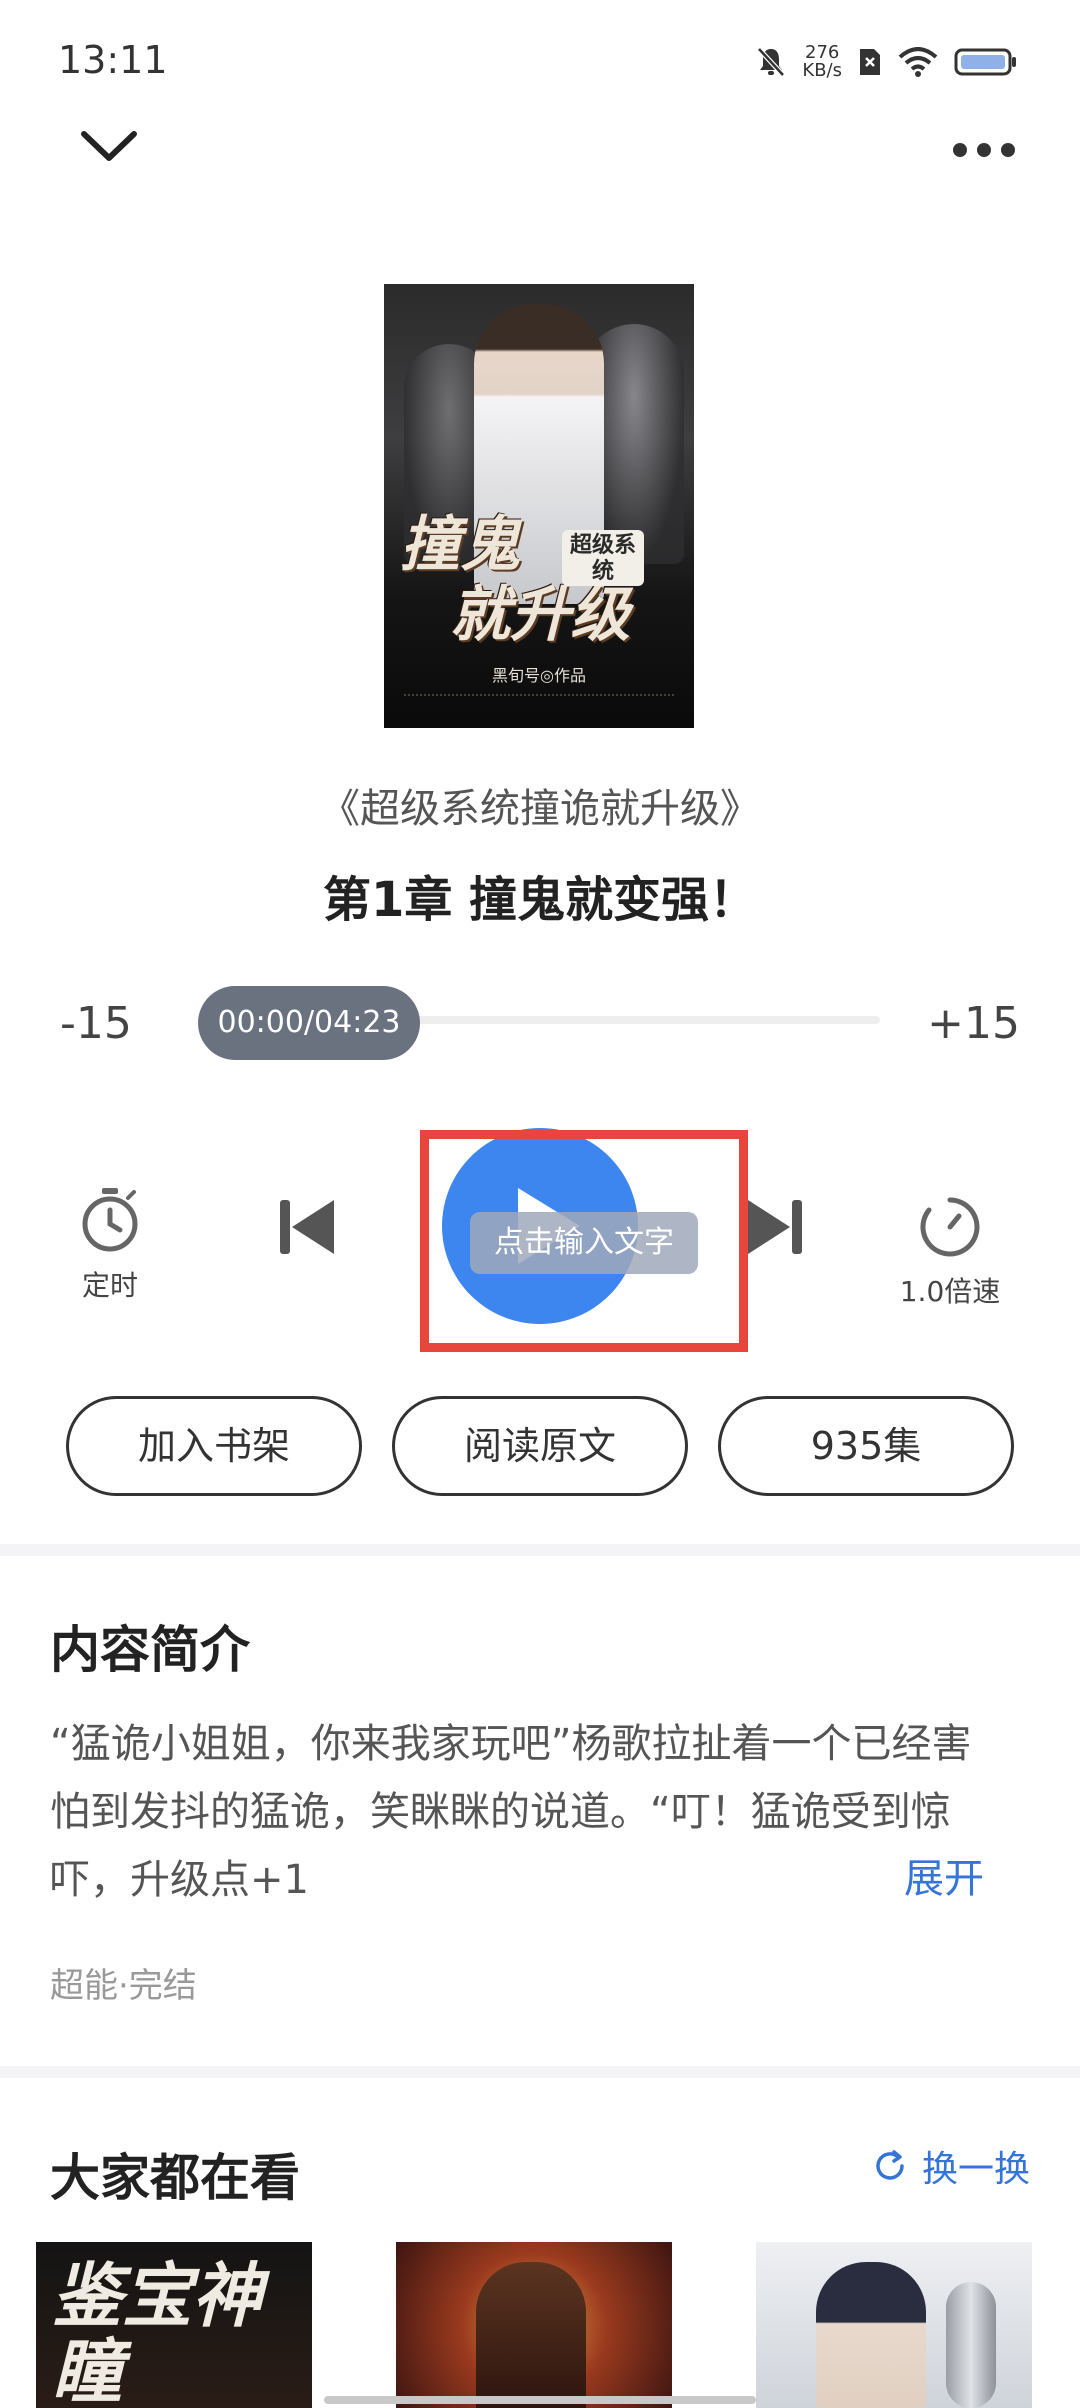 The height and width of the screenshot is (2408, 1080). I want to click on episodes-button: 935集, so click(866, 1446).